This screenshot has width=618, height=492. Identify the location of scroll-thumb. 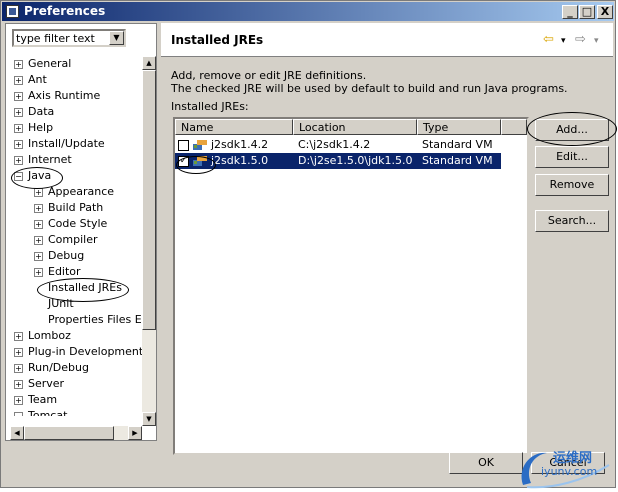
(149, 200).